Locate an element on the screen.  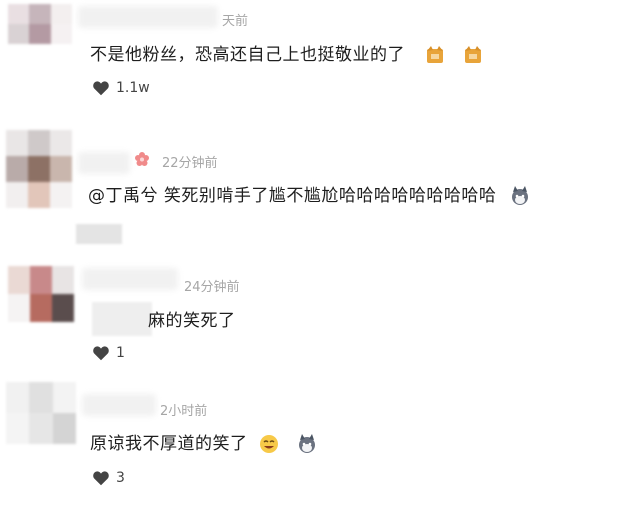
comment-text: 原谅我不厚道的笑了 is located at coordinates (203, 441).